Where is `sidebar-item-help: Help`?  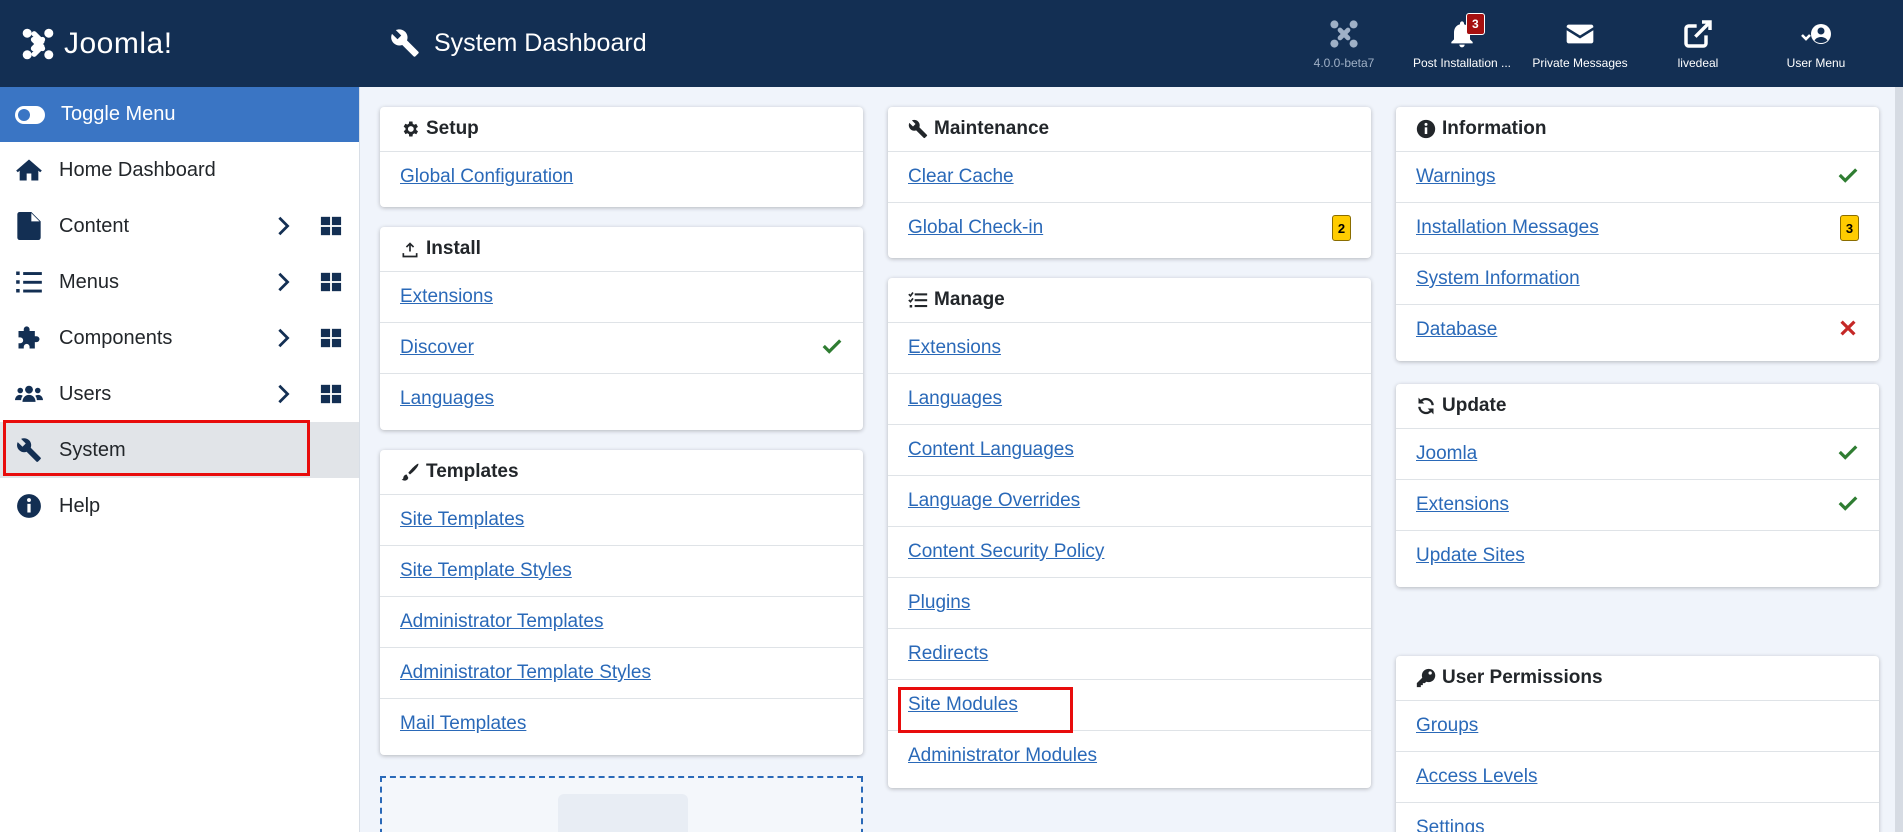 sidebar-item-help: Help is located at coordinates (179, 506).